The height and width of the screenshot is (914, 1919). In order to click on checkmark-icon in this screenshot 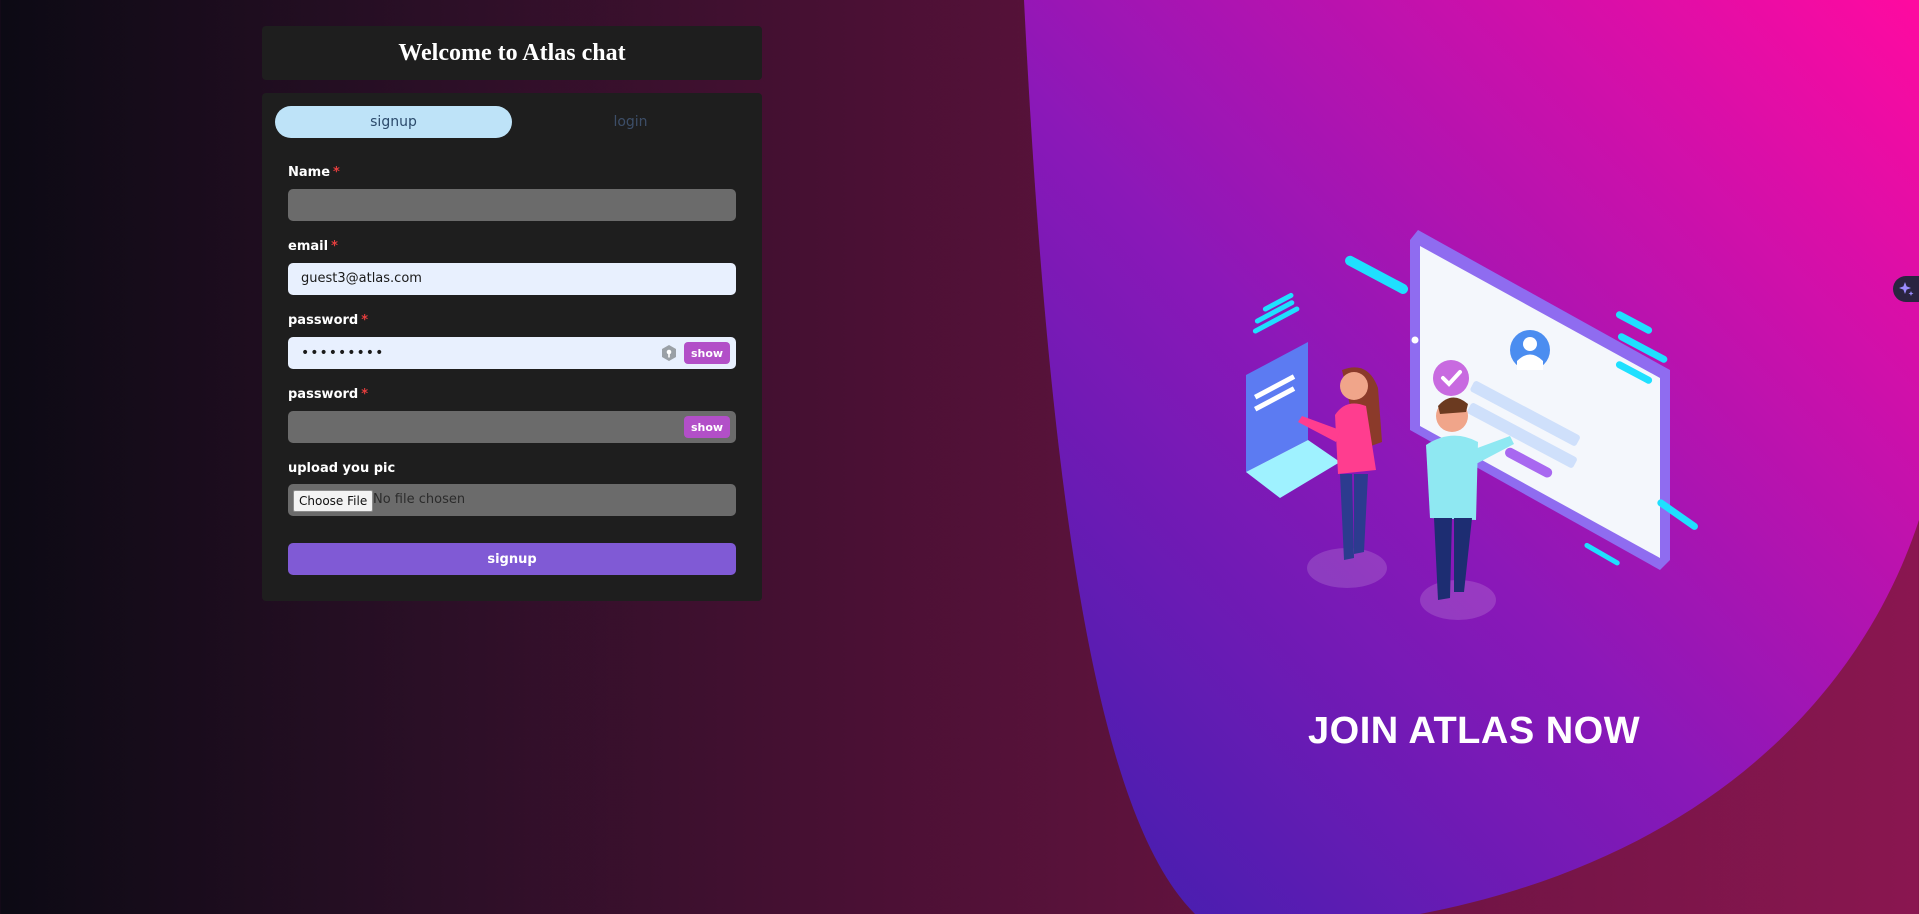, I will do `click(1451, 378)`.